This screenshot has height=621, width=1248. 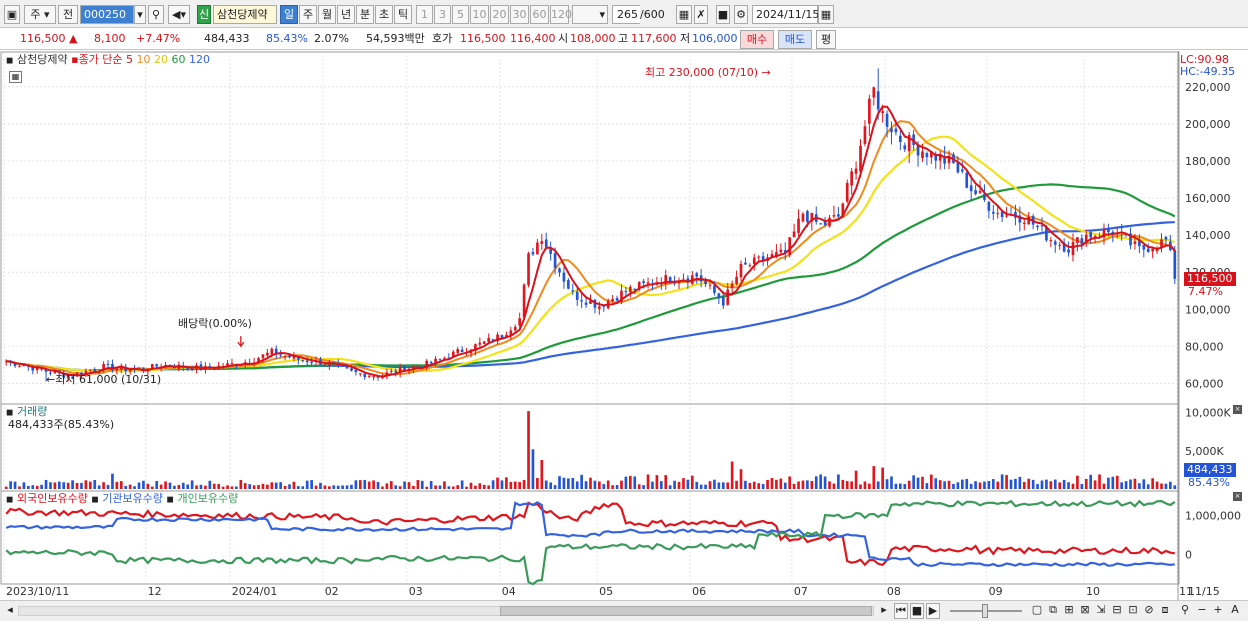 I want to click on interval-5: 5, so click(x=460, y=14).